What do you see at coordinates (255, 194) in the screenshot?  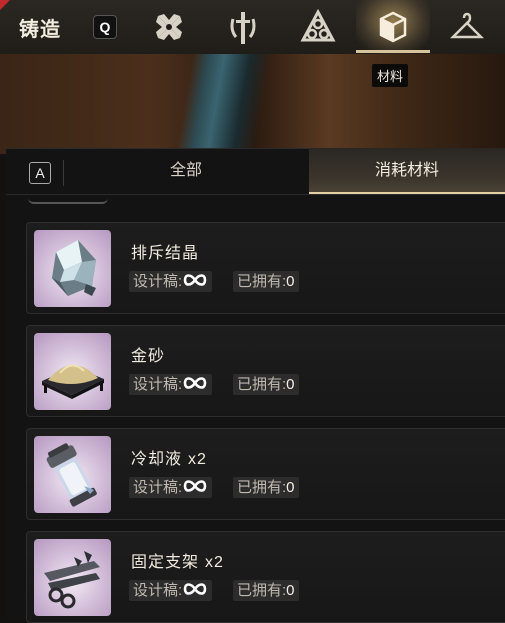 I see `tabs-separator` at bounding box center [255, 194].